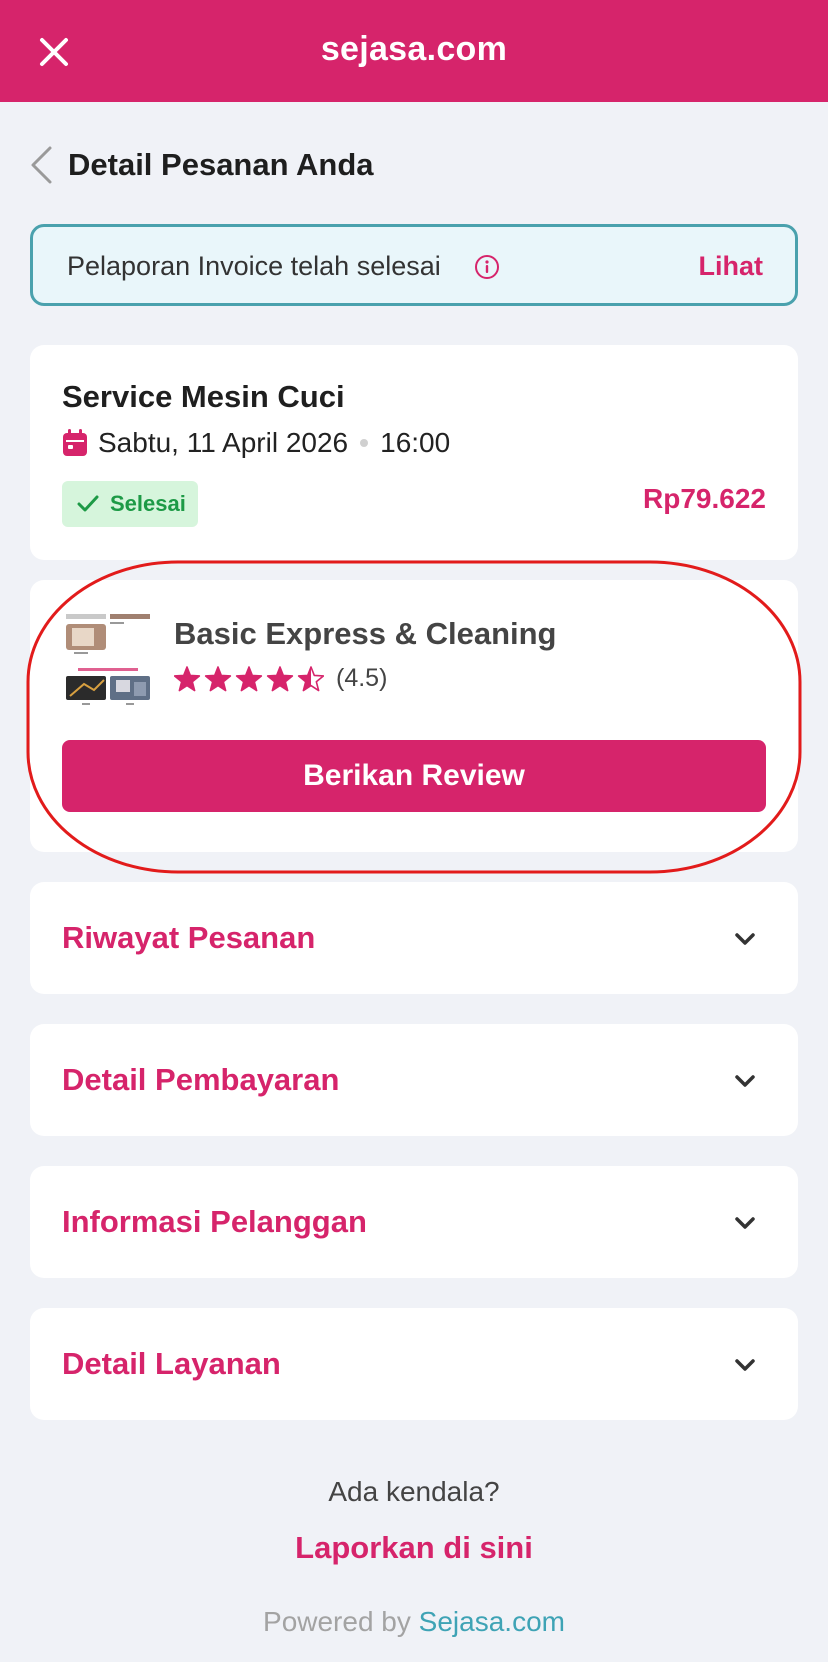  I want to click on vendor-rating: (4.5), so click(280, 678).